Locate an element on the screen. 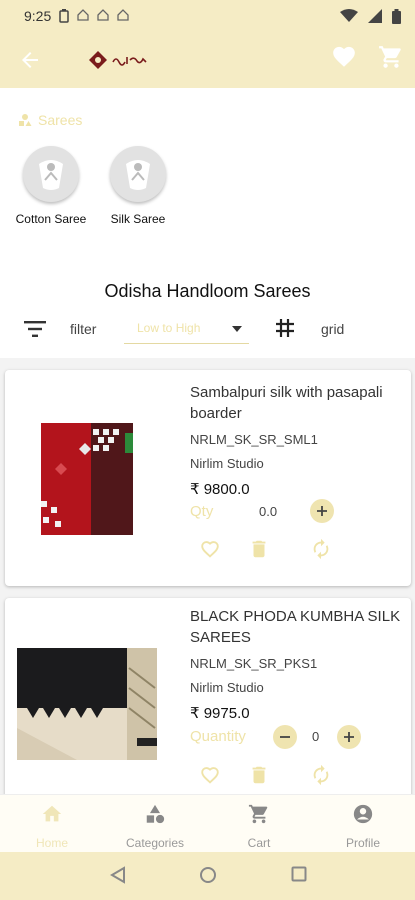  bottom-navigation: Home Categories Cart Profile is located at coordinates (207, 823).